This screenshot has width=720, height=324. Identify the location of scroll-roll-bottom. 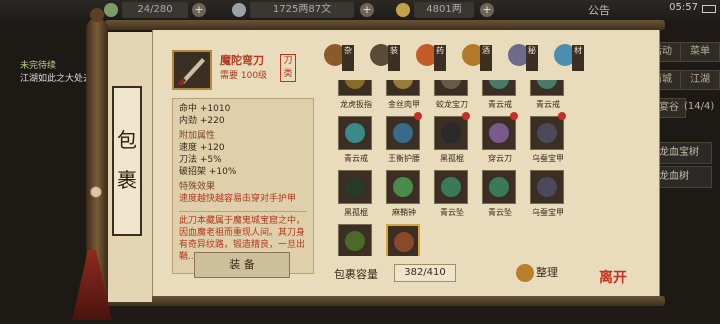
(385, 301).